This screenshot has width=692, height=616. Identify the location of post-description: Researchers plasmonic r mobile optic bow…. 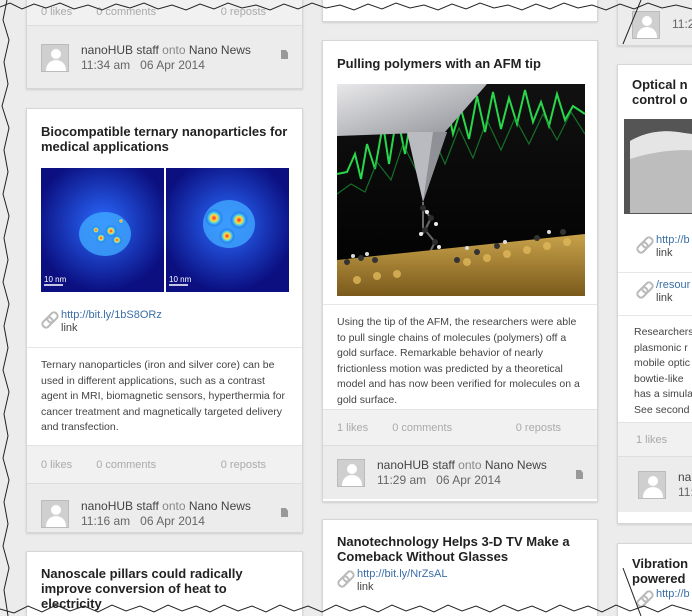
(655, 369).